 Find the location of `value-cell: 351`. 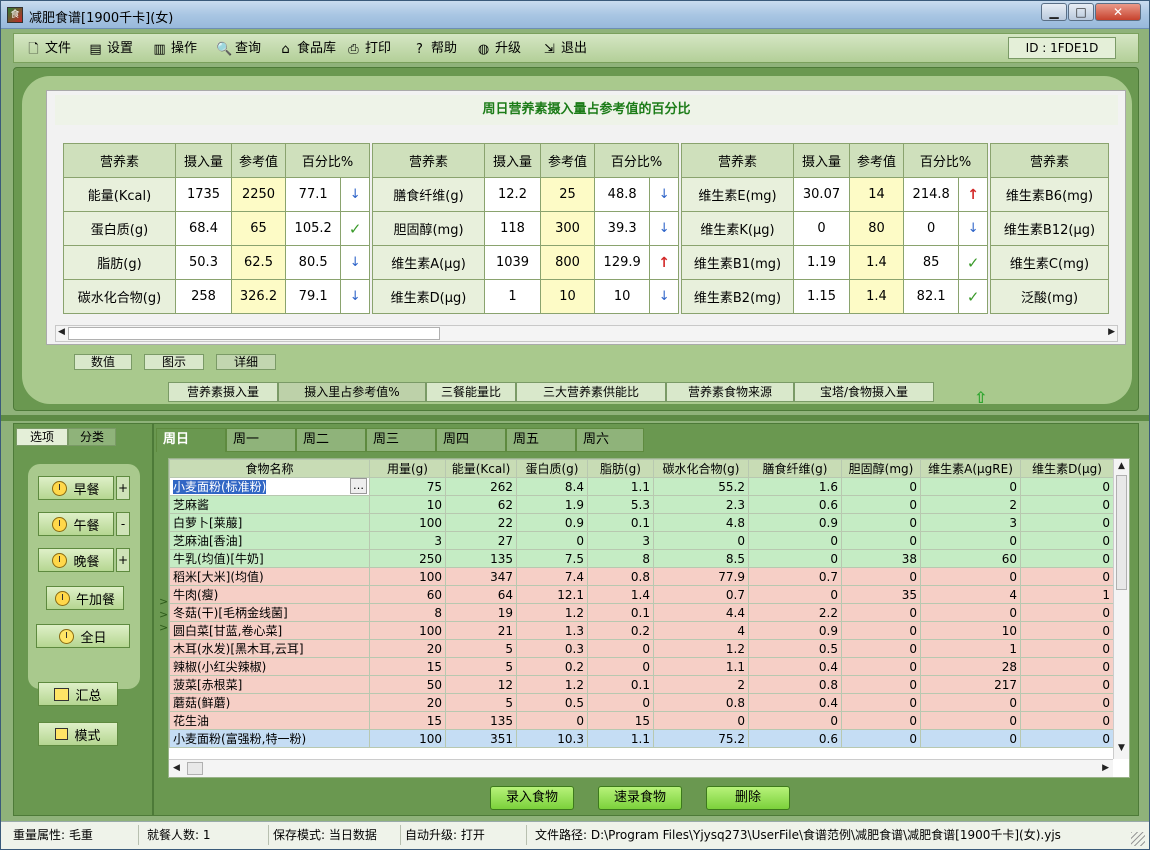

value-cell: 351 is located at coordinates (481, 738).